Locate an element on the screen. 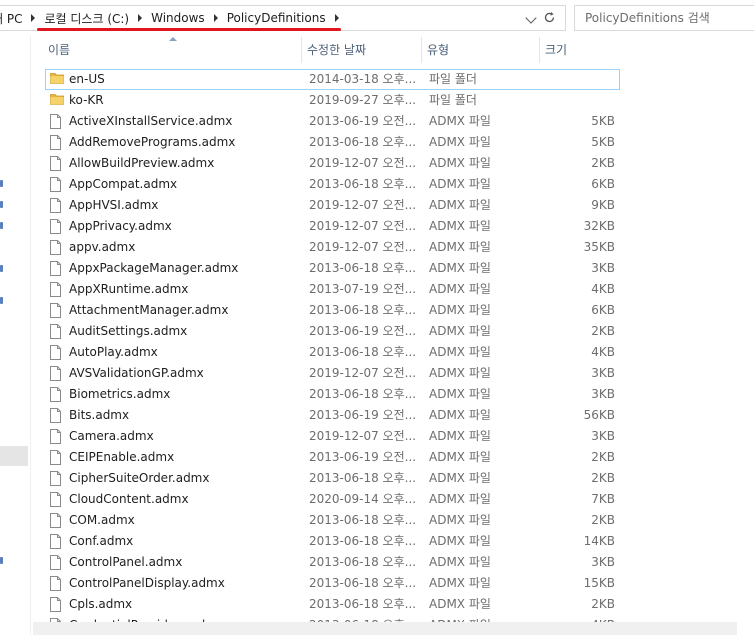 The image size is (754, 636). column-size: 크기 is located at coordinates (581, 50).